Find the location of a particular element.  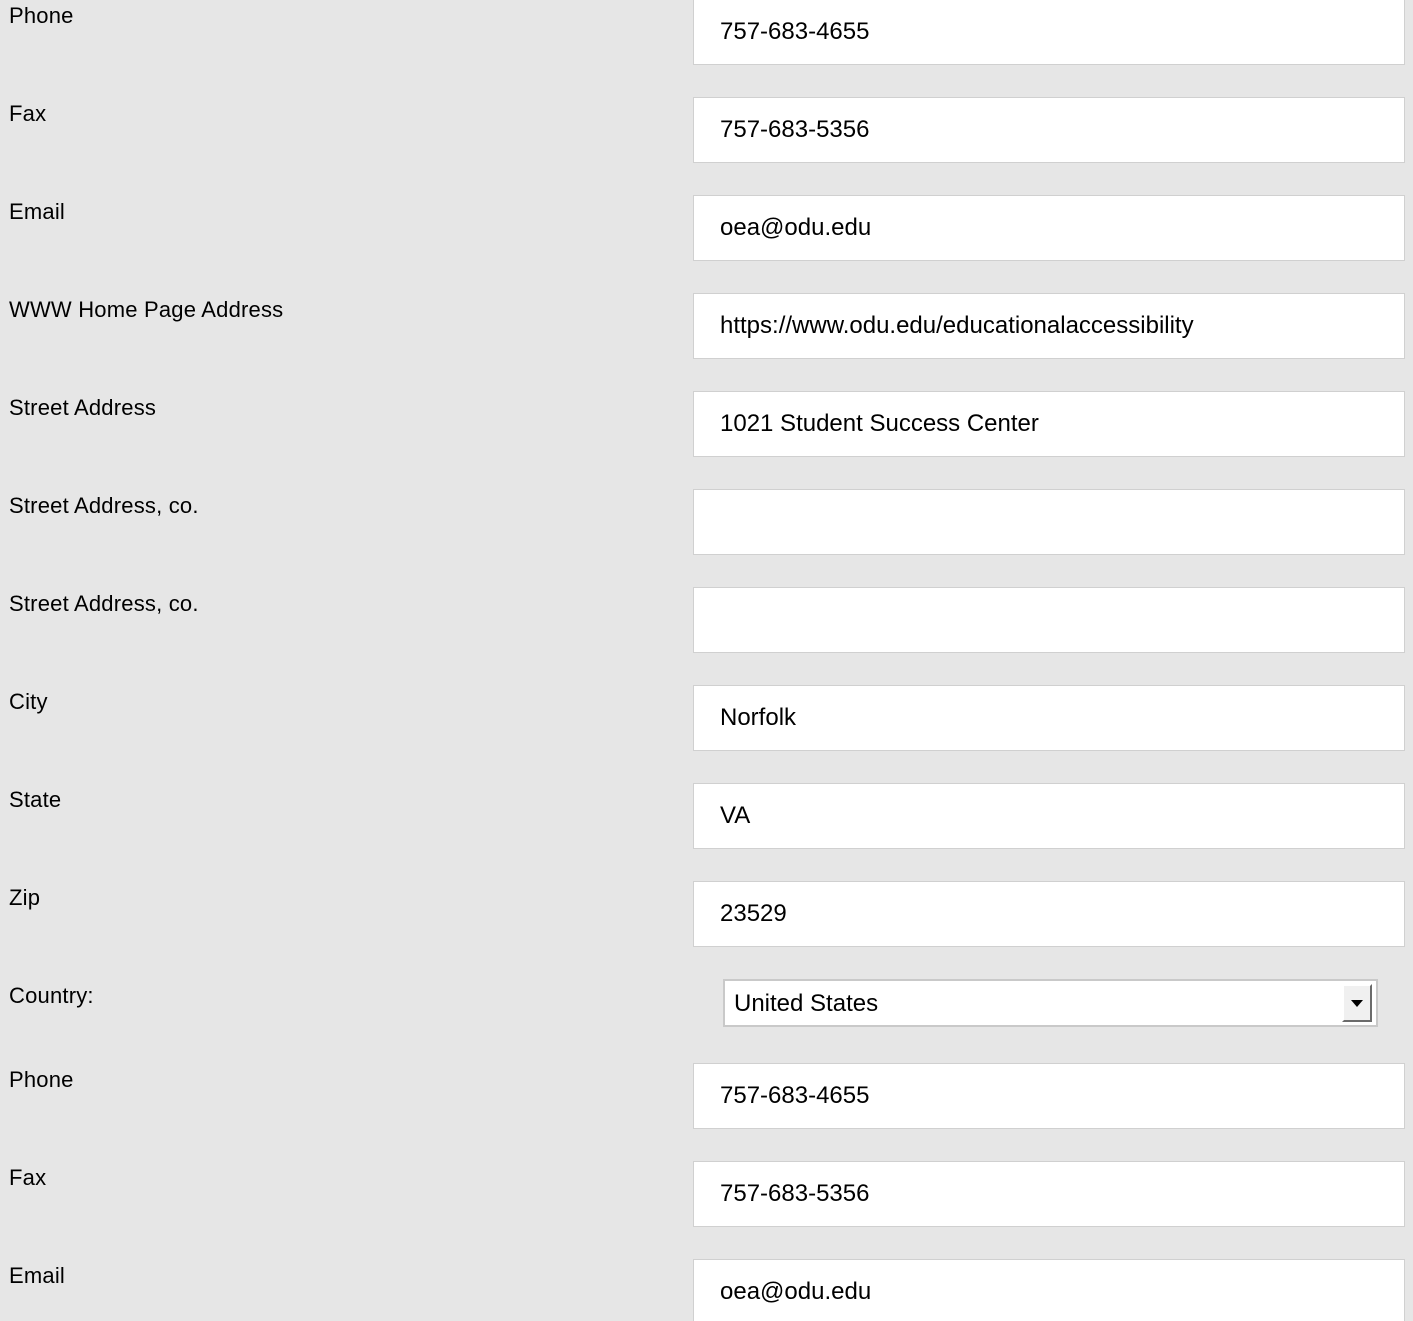

email-row: Email is located at coordinates (706, 244).